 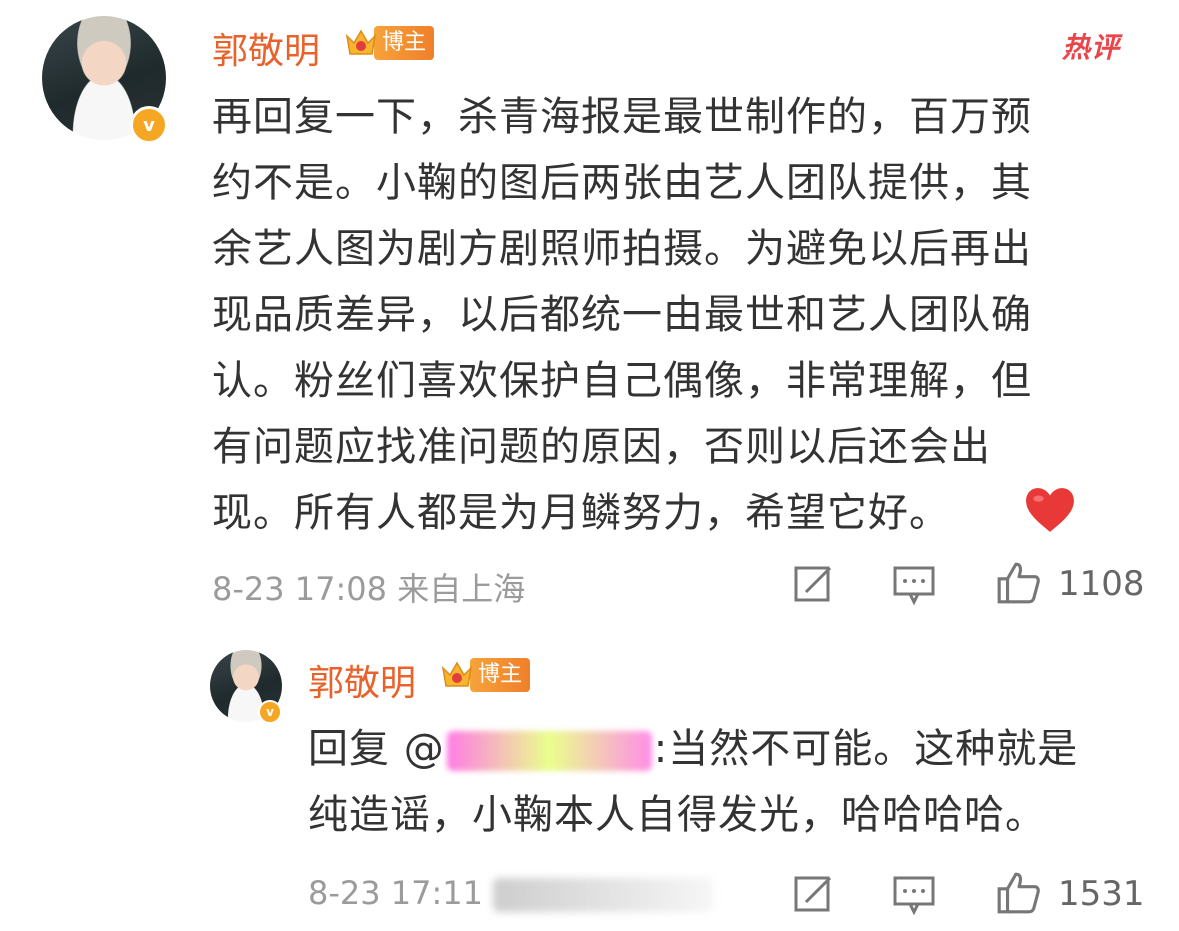 I want to click on reply-username: 郭敬明, so click(x=362, y=680).